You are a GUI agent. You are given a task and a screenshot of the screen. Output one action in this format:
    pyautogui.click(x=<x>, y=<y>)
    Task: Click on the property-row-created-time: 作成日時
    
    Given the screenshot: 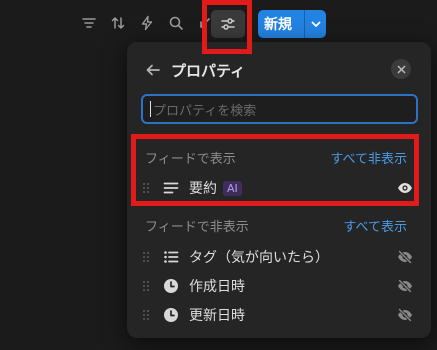 What is the action you would take?
    pyautogui.click(x=279, y=286)
    